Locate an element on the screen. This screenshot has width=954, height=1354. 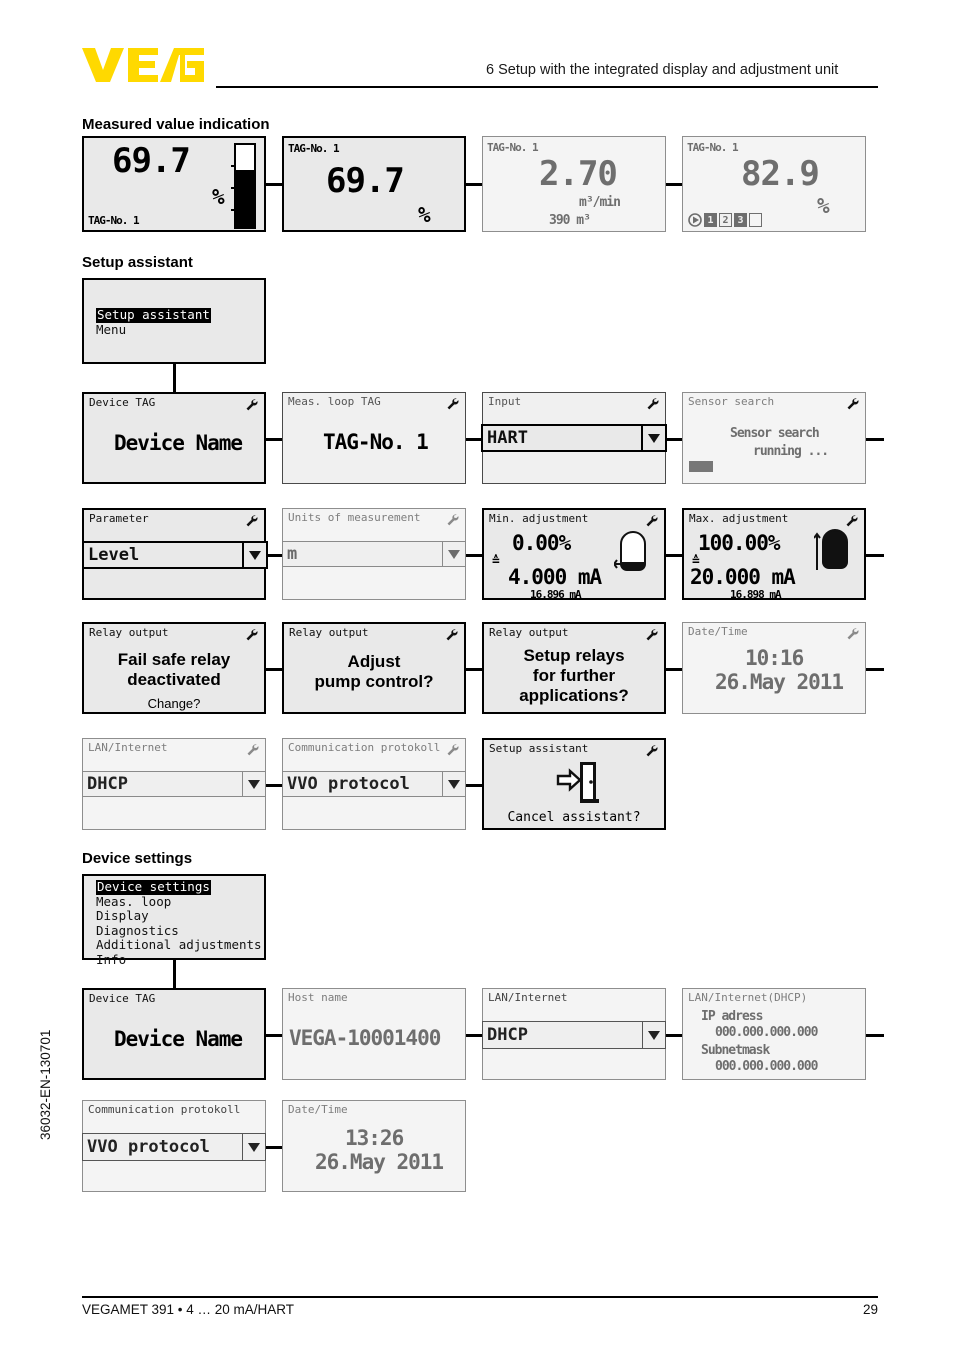
measured-value-2: 69.7 is located at coordinates (365, 181).